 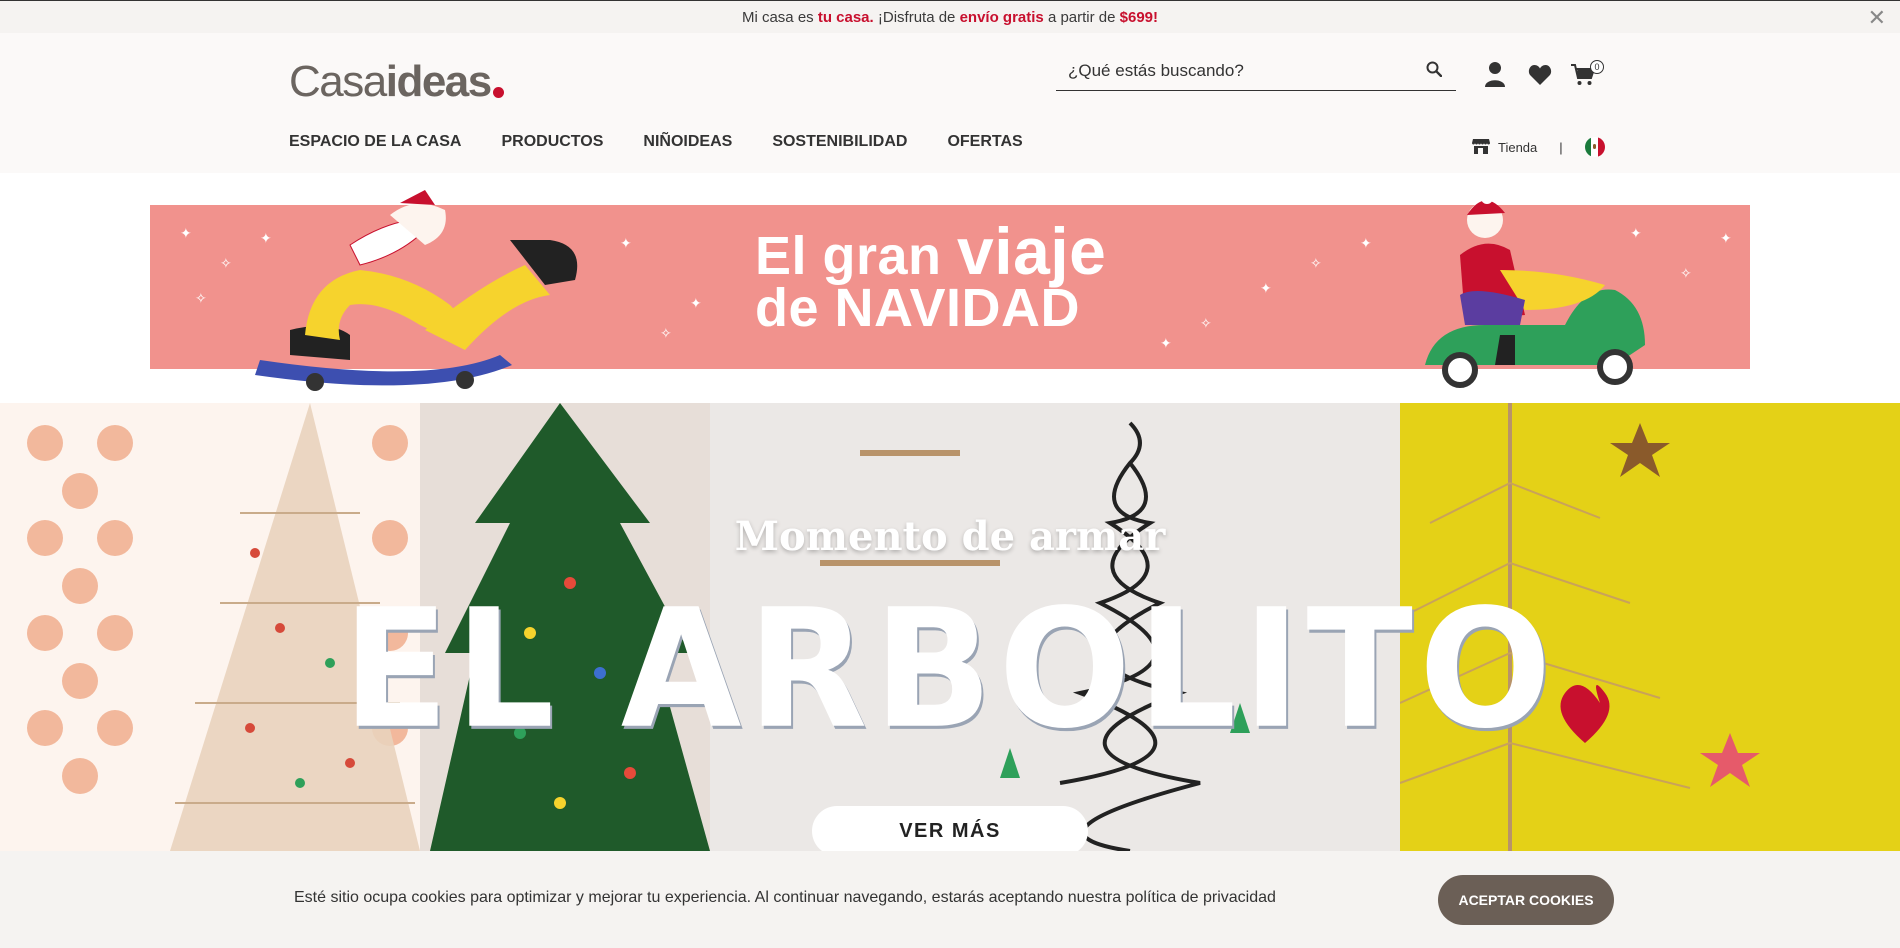 What do you see at coordinates (950, 828) in the screenshot?
I see `ver-mas-button: VER MÁS` at bounding box center [950, 828].